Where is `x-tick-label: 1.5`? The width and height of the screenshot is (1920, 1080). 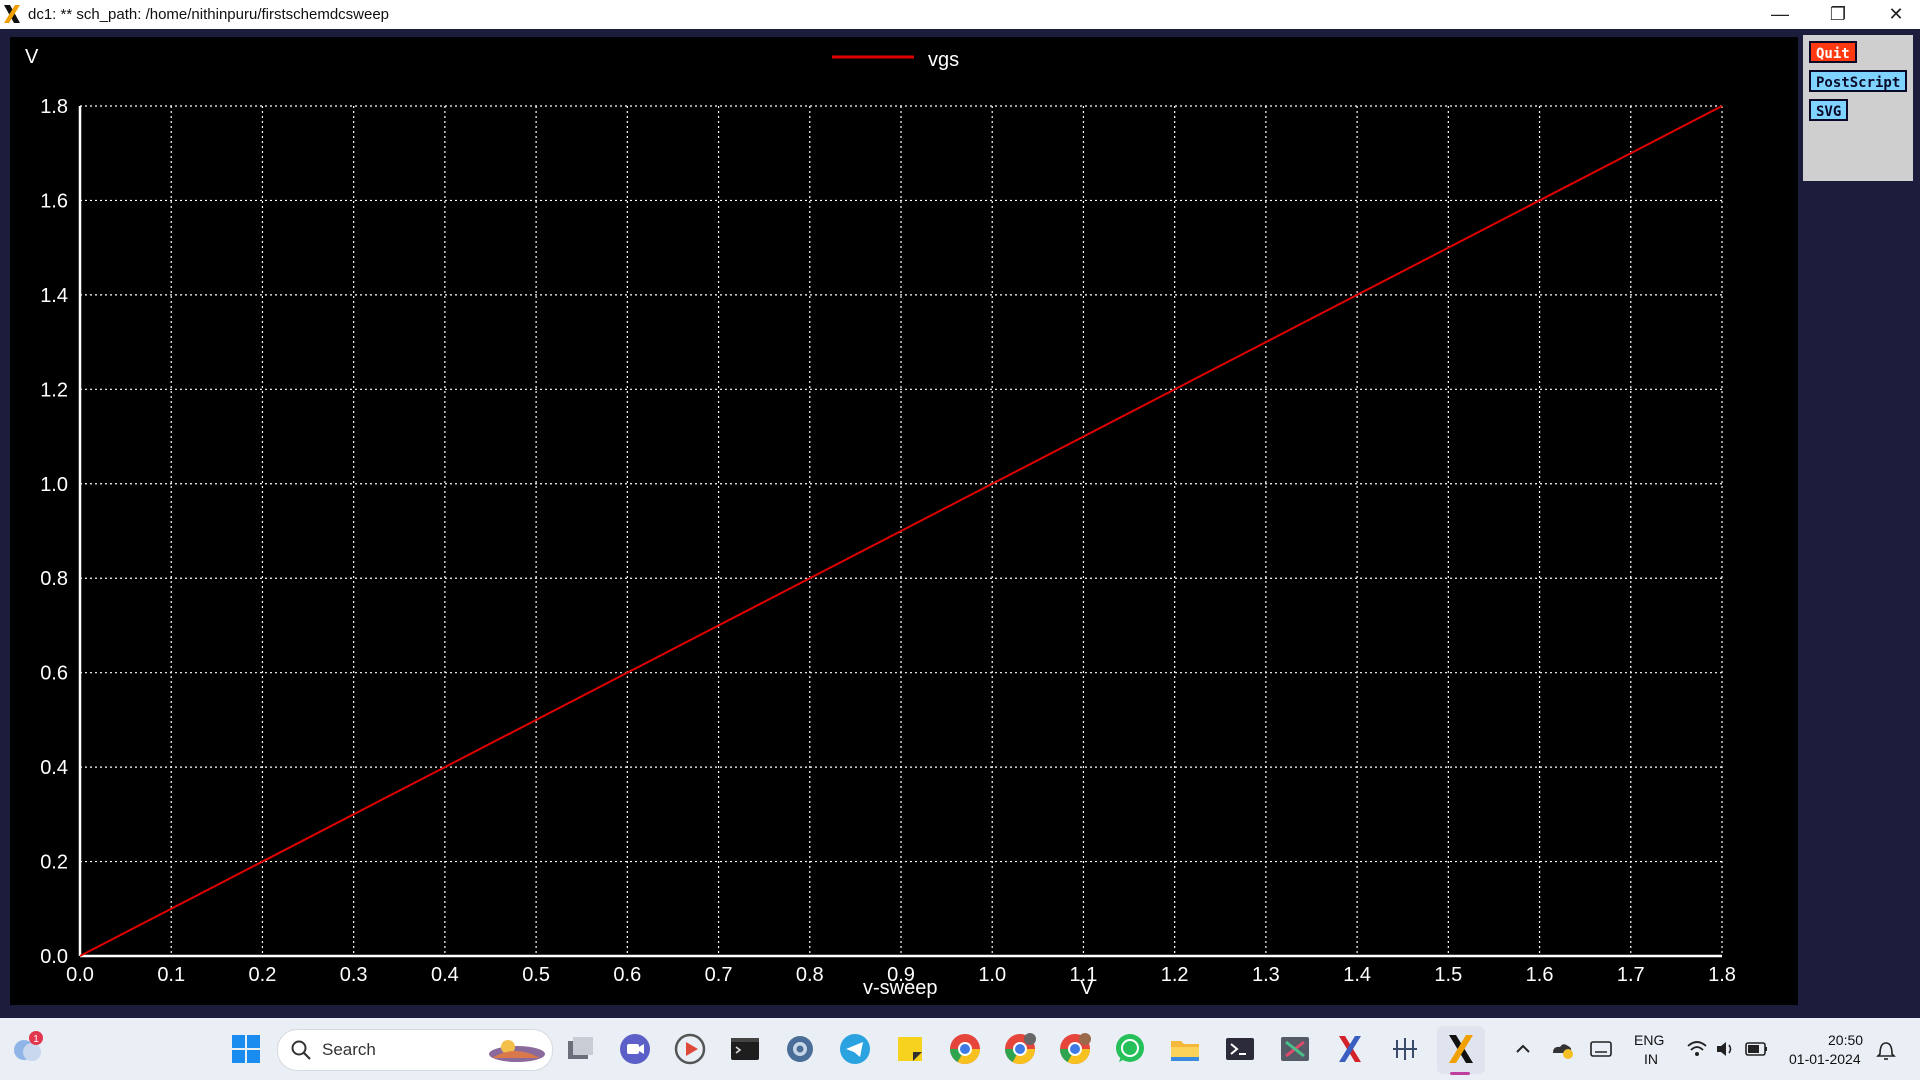 x-tick-label: 1.5 is located at coordinates (1448, 975).